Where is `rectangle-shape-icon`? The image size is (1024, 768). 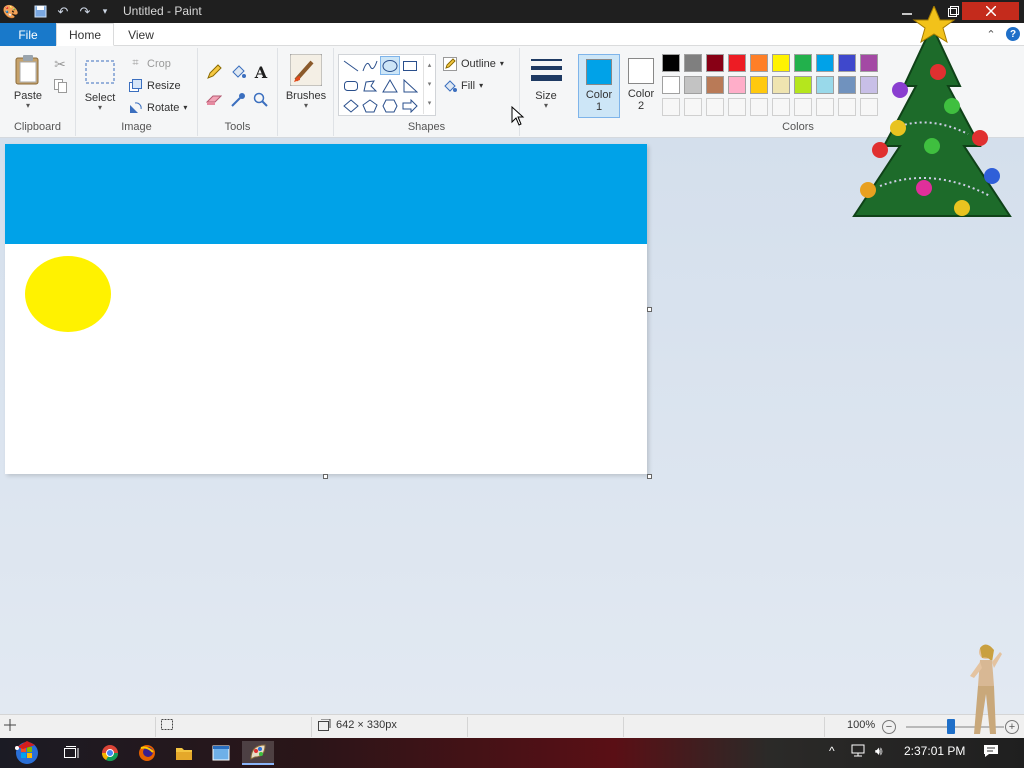 rectangle-shape-icon is located at coordinates (410, 65).